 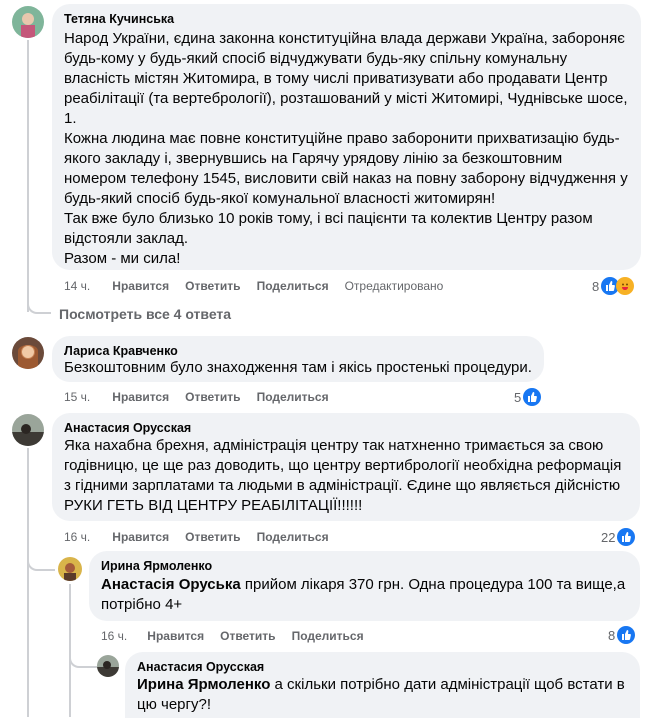 I want to click on timestamp: 14 ч., so click(x=77, y=286).